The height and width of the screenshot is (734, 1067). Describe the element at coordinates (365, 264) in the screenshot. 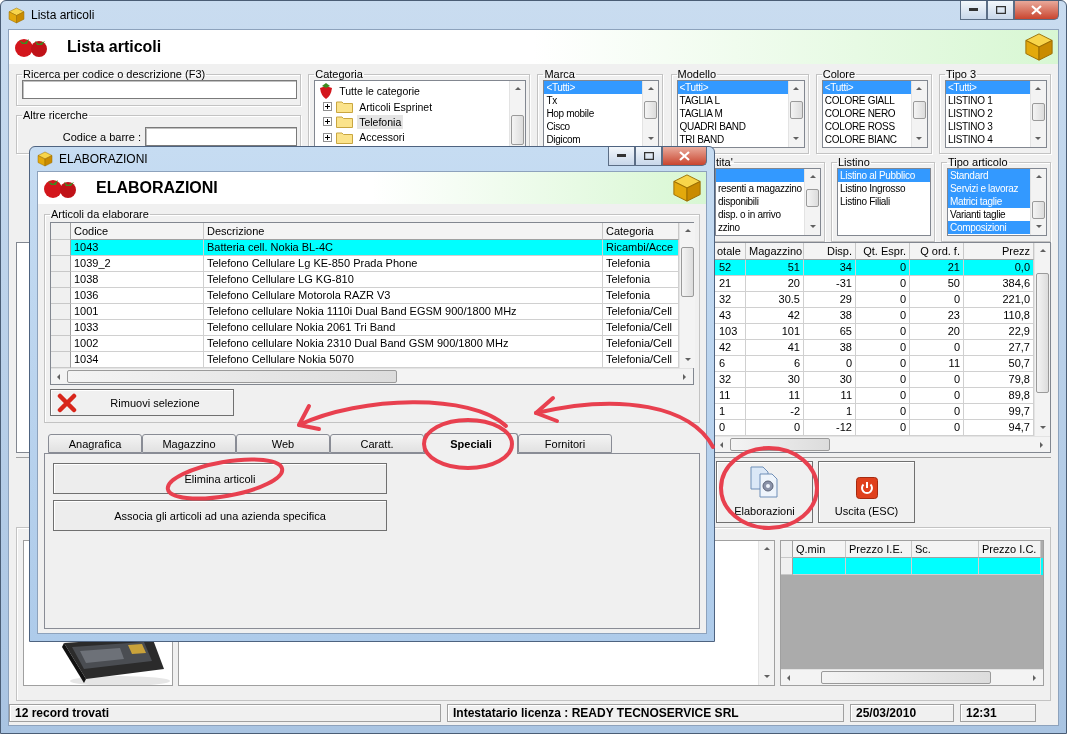

I see `table-row: 1039_2 Telefono Cellulare Lg KE-850 Prada Phone Telefonia` at that location.